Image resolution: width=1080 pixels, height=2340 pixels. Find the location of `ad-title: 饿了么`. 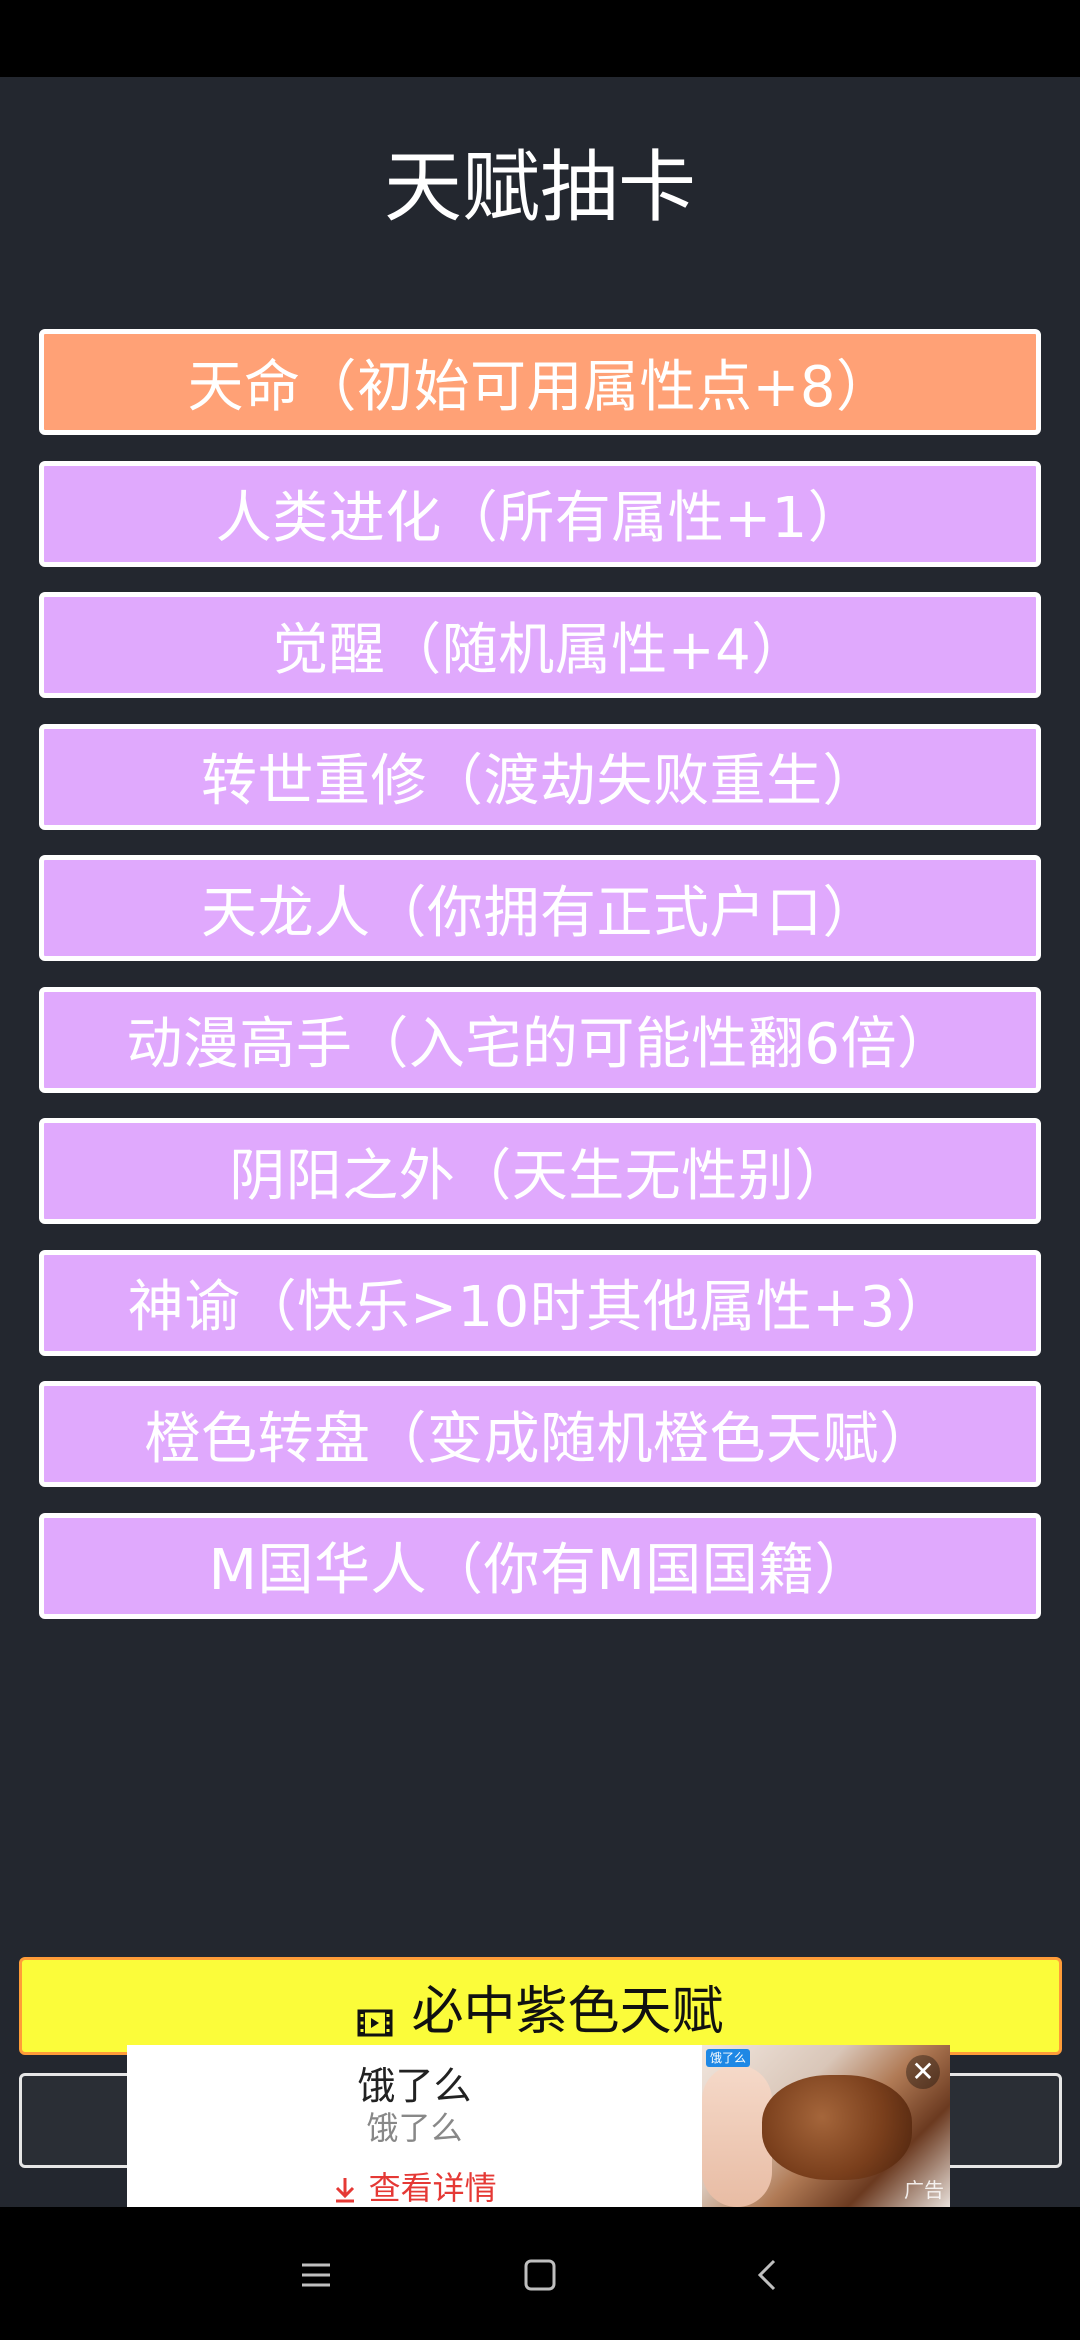

ad-title: 饿了么 is located at coordinates (414, 2086).